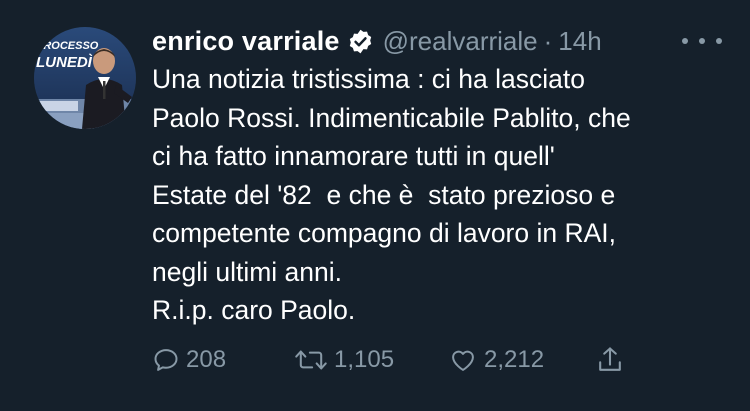 The image size is (750, 411). Describe the element at coordinates (360, 41) in the screenshot. I see `verified-badge-icon` at that location.